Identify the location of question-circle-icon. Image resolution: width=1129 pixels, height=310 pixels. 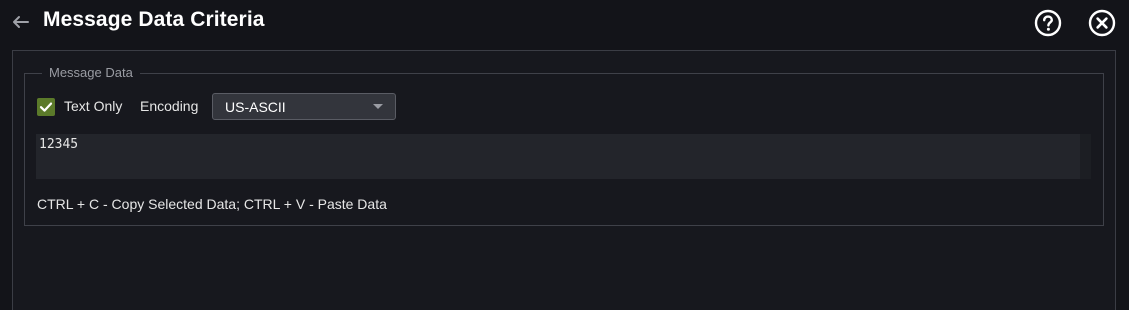
(1048, 23).